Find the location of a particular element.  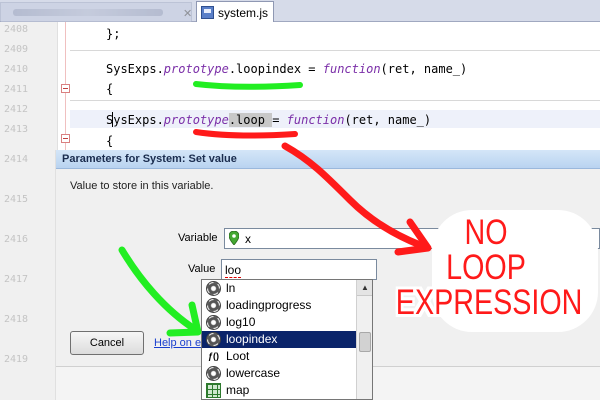

variable-pin-icon is located at coordinates (234, 238).